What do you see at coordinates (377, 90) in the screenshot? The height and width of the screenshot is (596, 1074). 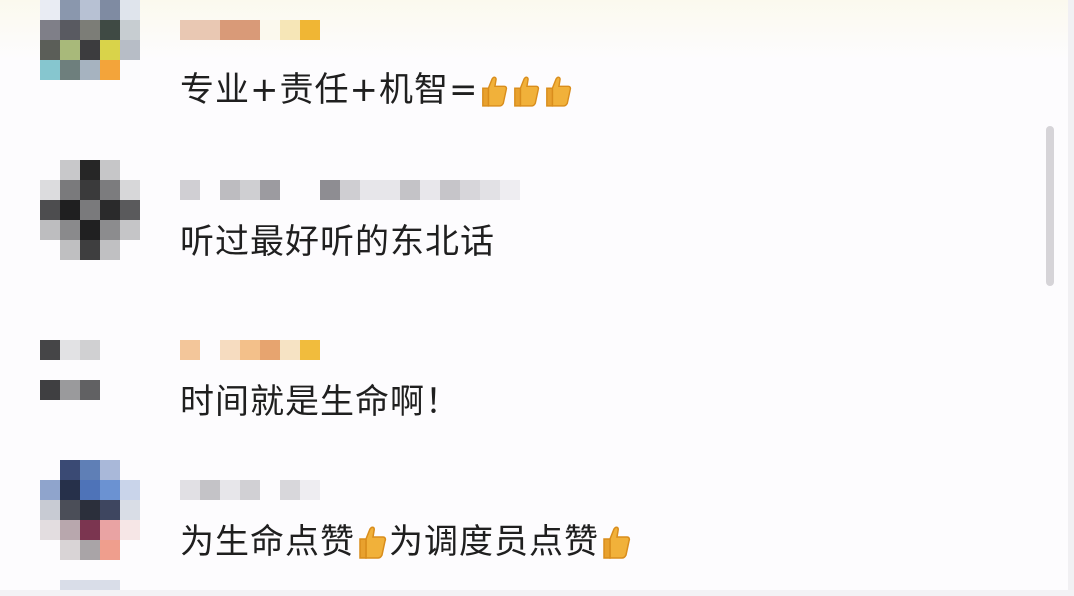 I see `comment-text: 专业+责任+机智=` at bounding box center [377, 90].